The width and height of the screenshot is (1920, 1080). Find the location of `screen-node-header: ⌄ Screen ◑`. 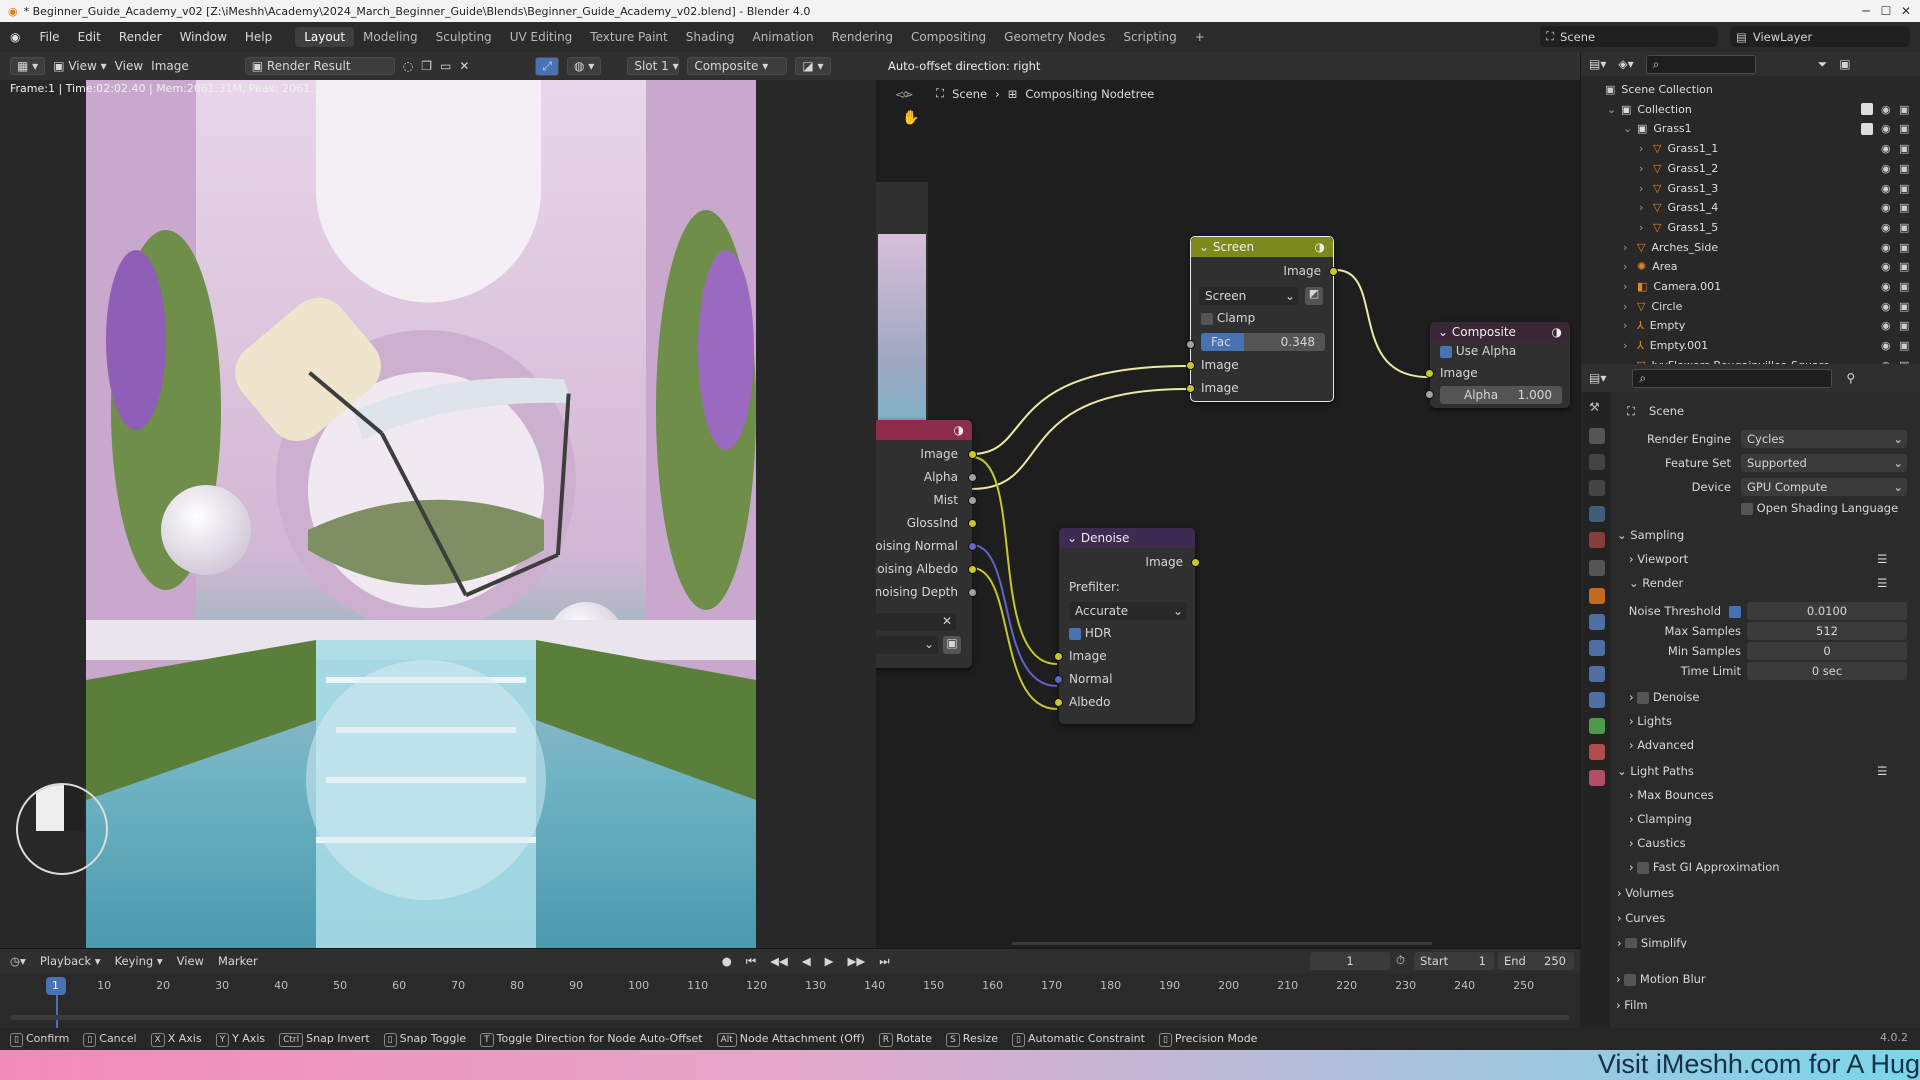

screen-node-header: ⌄ Screen ◑ is located at coordinates (1262, 247).